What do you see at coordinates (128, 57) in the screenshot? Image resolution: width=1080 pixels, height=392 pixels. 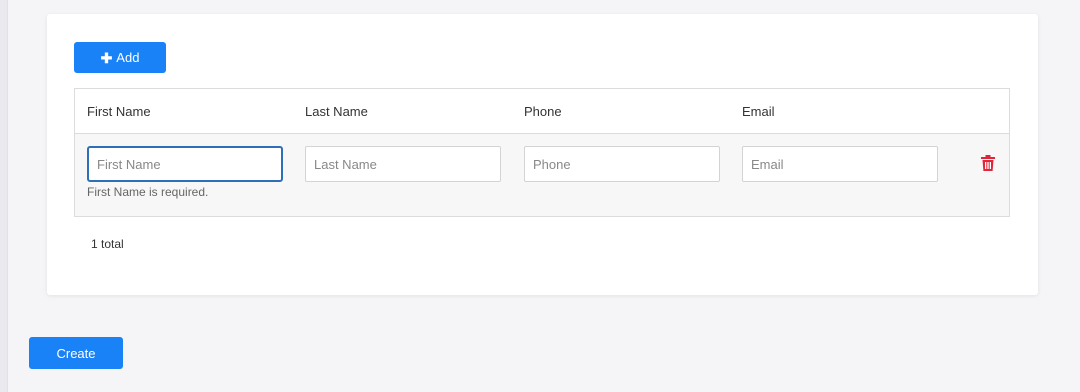 I see `add-button-label: Add` at bounding box center [128, 57].